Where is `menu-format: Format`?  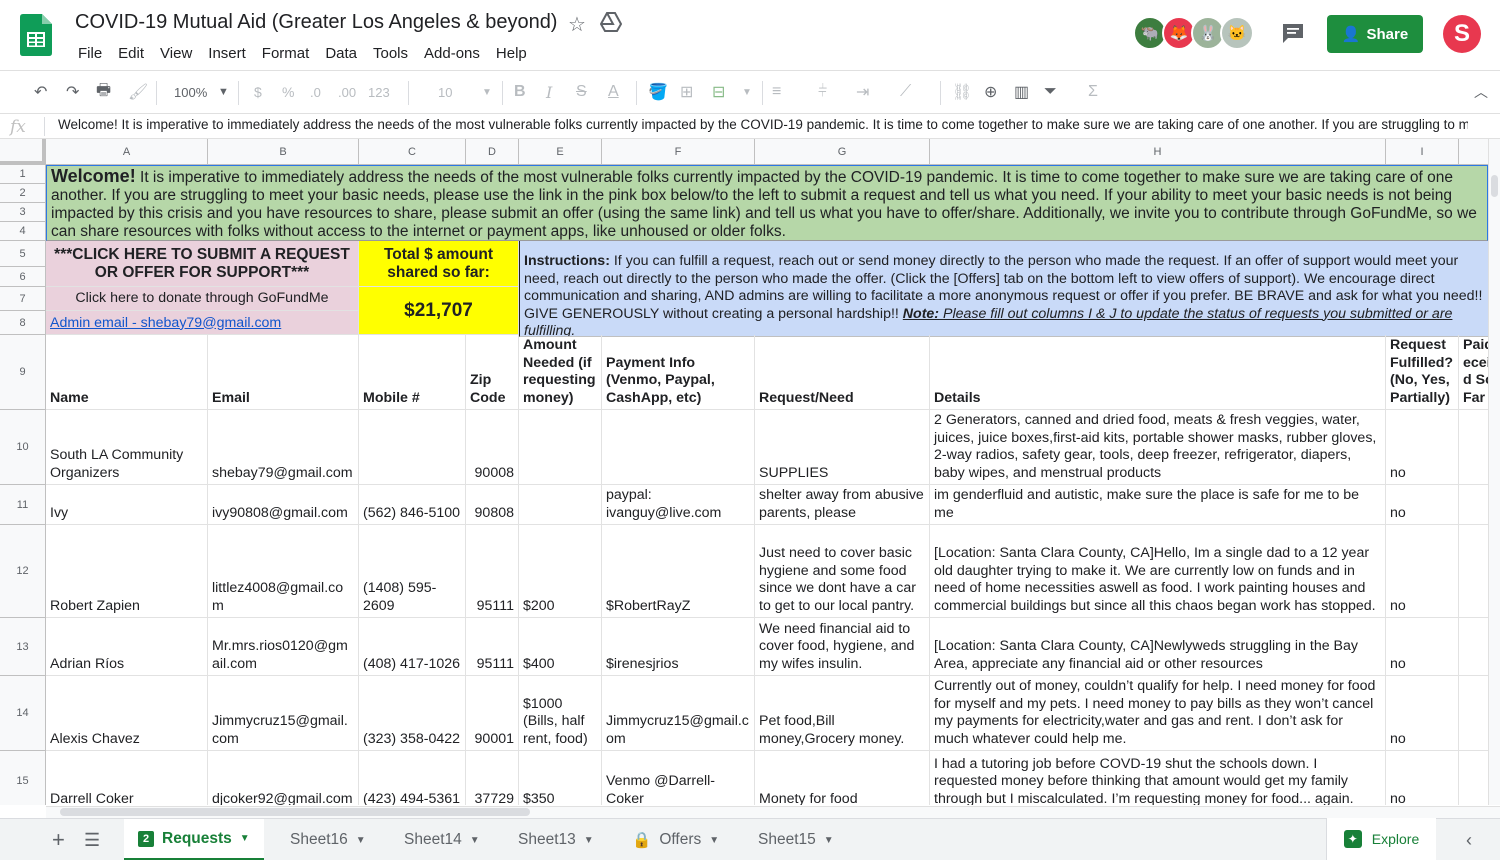 menu-format: Format is located at coordinates (286, 53).